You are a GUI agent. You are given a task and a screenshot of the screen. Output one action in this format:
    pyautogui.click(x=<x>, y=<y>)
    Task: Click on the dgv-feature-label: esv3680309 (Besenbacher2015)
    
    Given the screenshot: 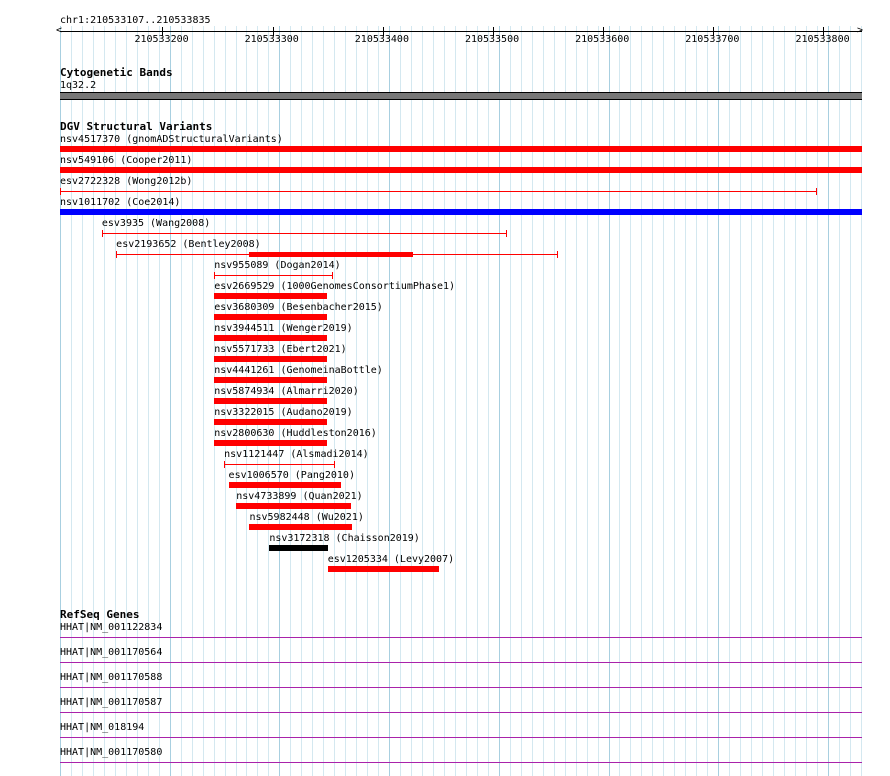 What is the action you would take?
    pyautogui.click(x=298, y=307)
    